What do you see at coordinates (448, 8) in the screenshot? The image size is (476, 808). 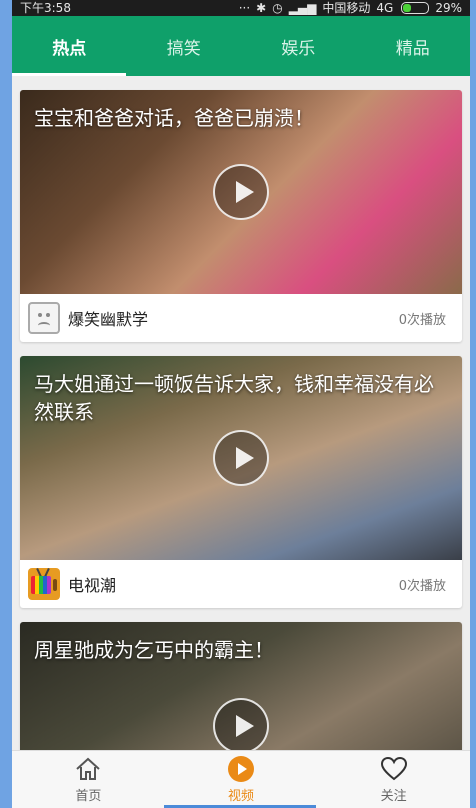 I see `status-battery: 29%` at bounding box center [448, 8].